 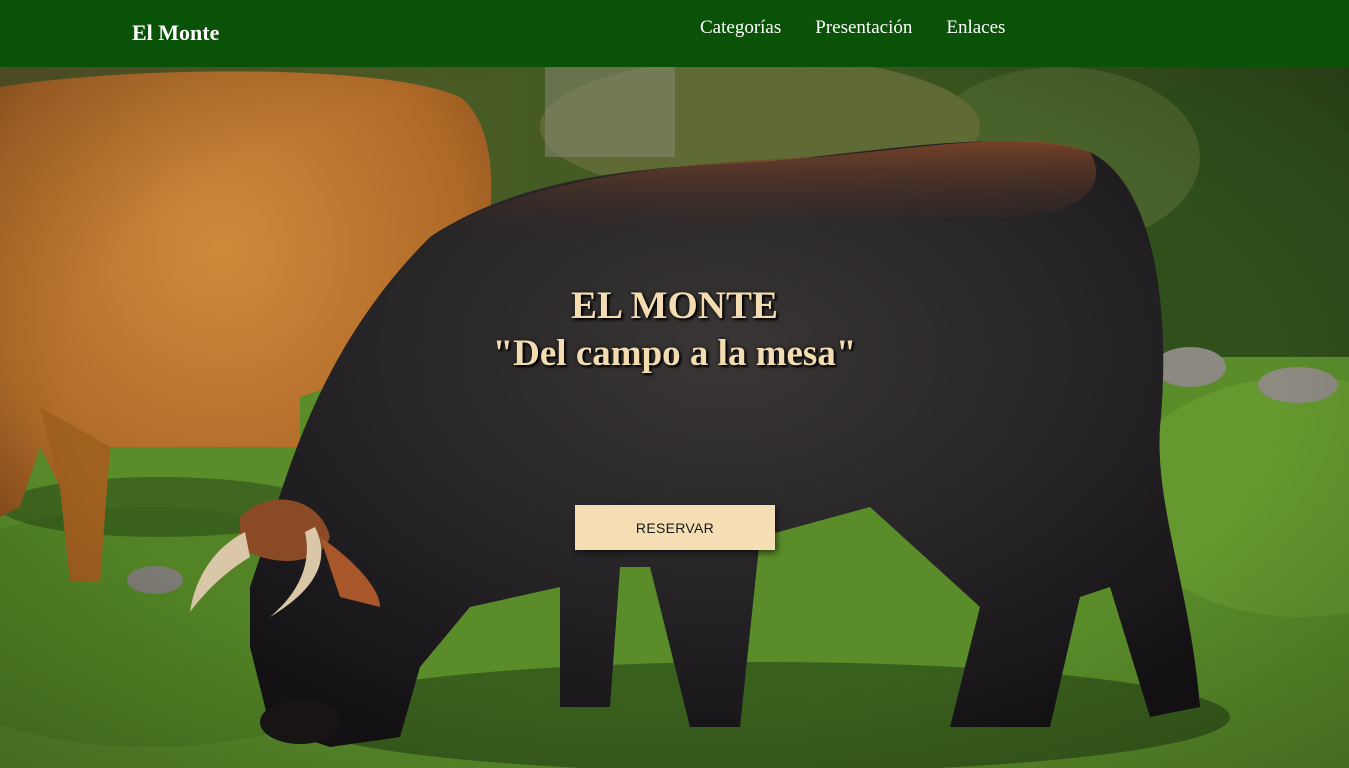 I want to click on nav-link-categorias: Categorías, so click(x=740, y=28).